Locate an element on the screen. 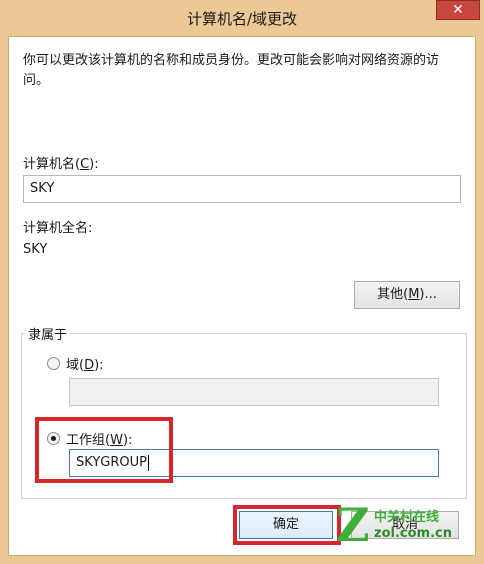 The width and height of the screenshot is (484, 564). computer-name-label: 计算机名(C): is located at coordinates (61, 164).